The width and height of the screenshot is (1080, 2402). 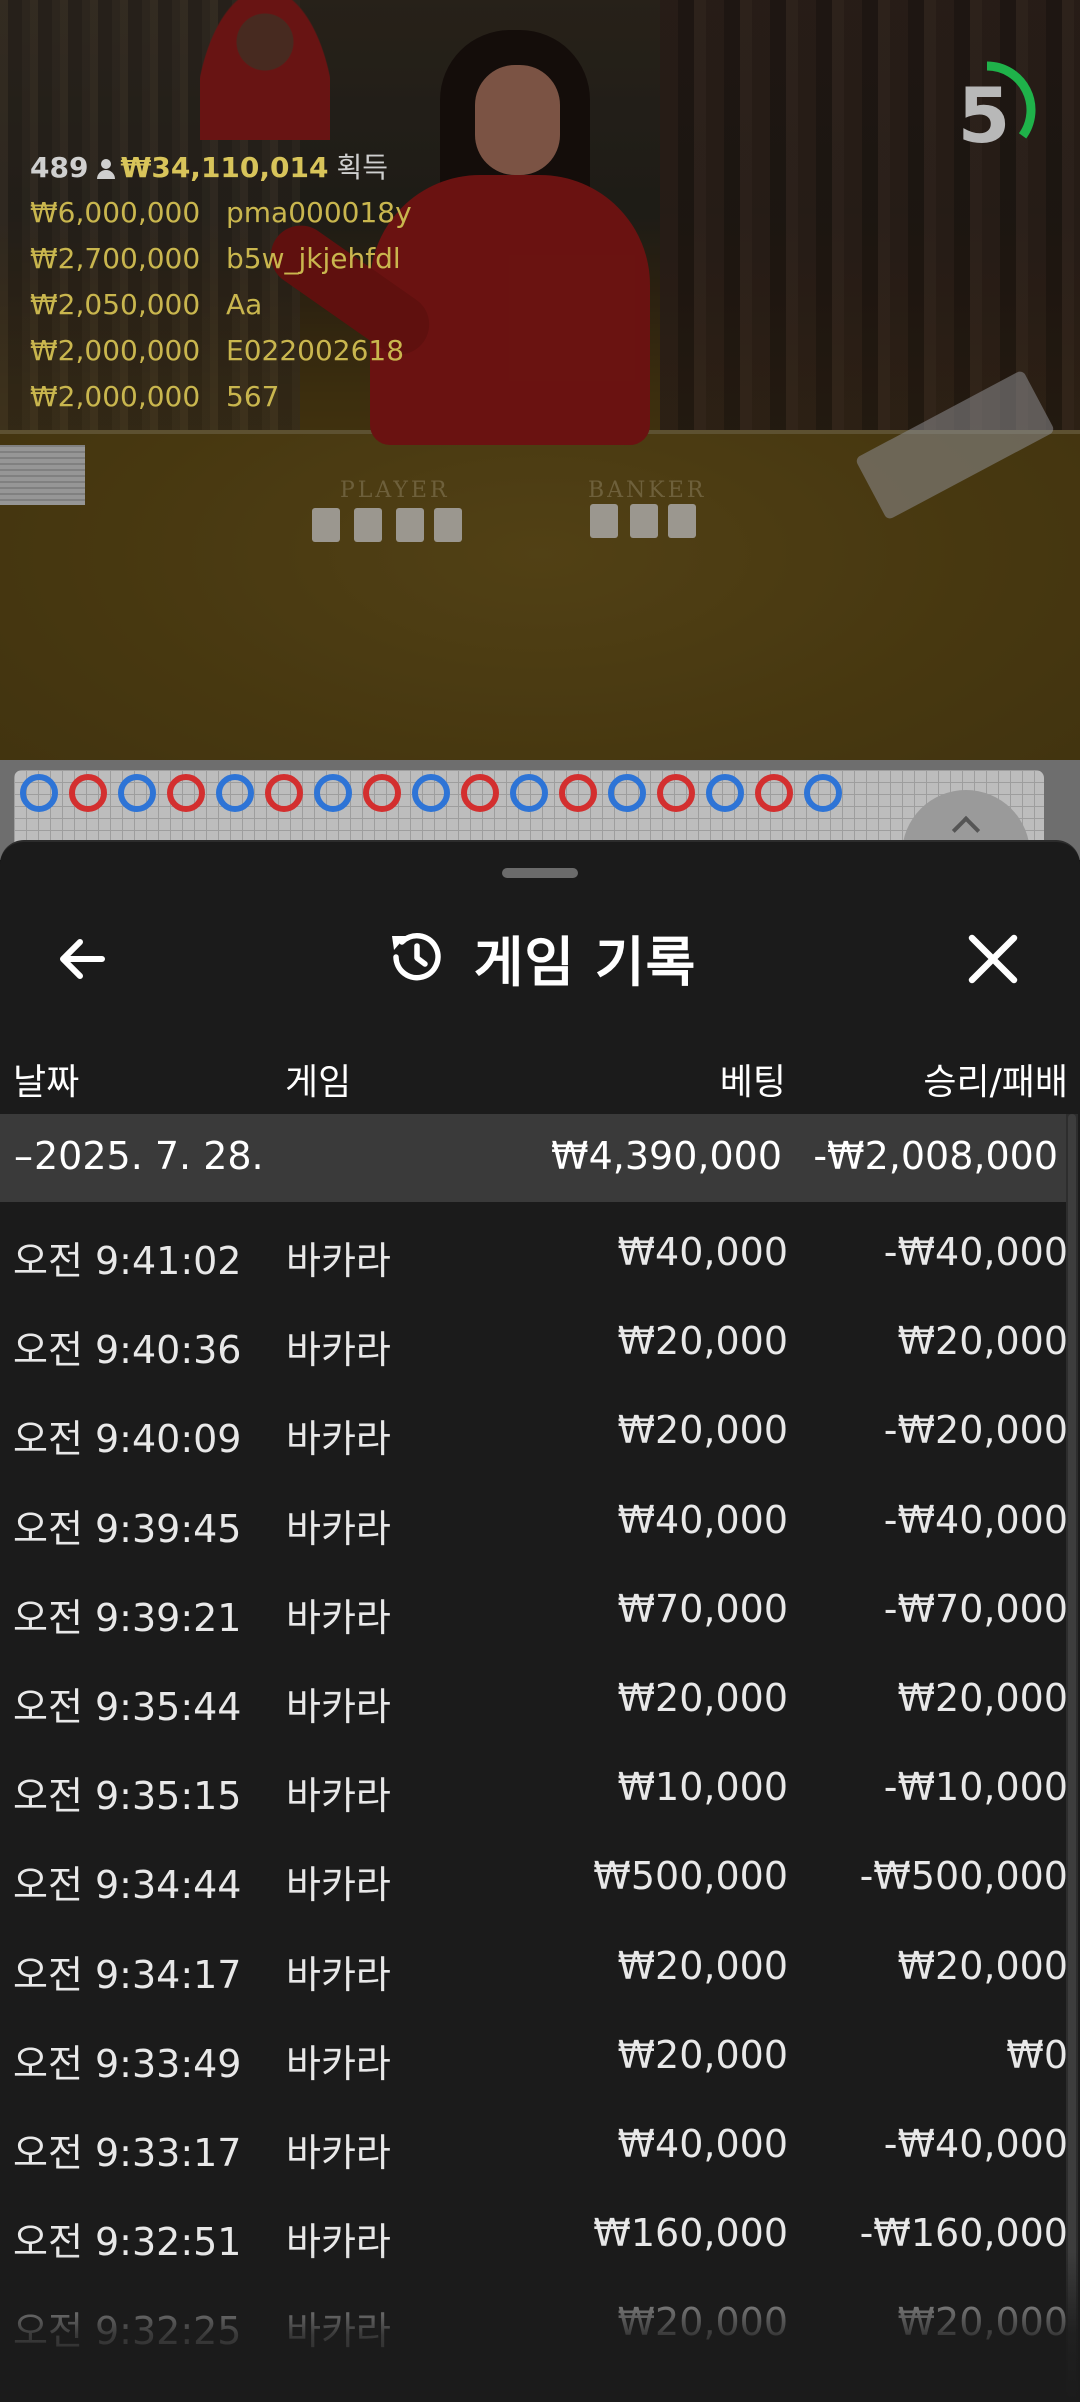 I want to click on history-row: 오전 9:33:49 바카라 ₩20,000 ₩0, so click(x=534, y=2061).